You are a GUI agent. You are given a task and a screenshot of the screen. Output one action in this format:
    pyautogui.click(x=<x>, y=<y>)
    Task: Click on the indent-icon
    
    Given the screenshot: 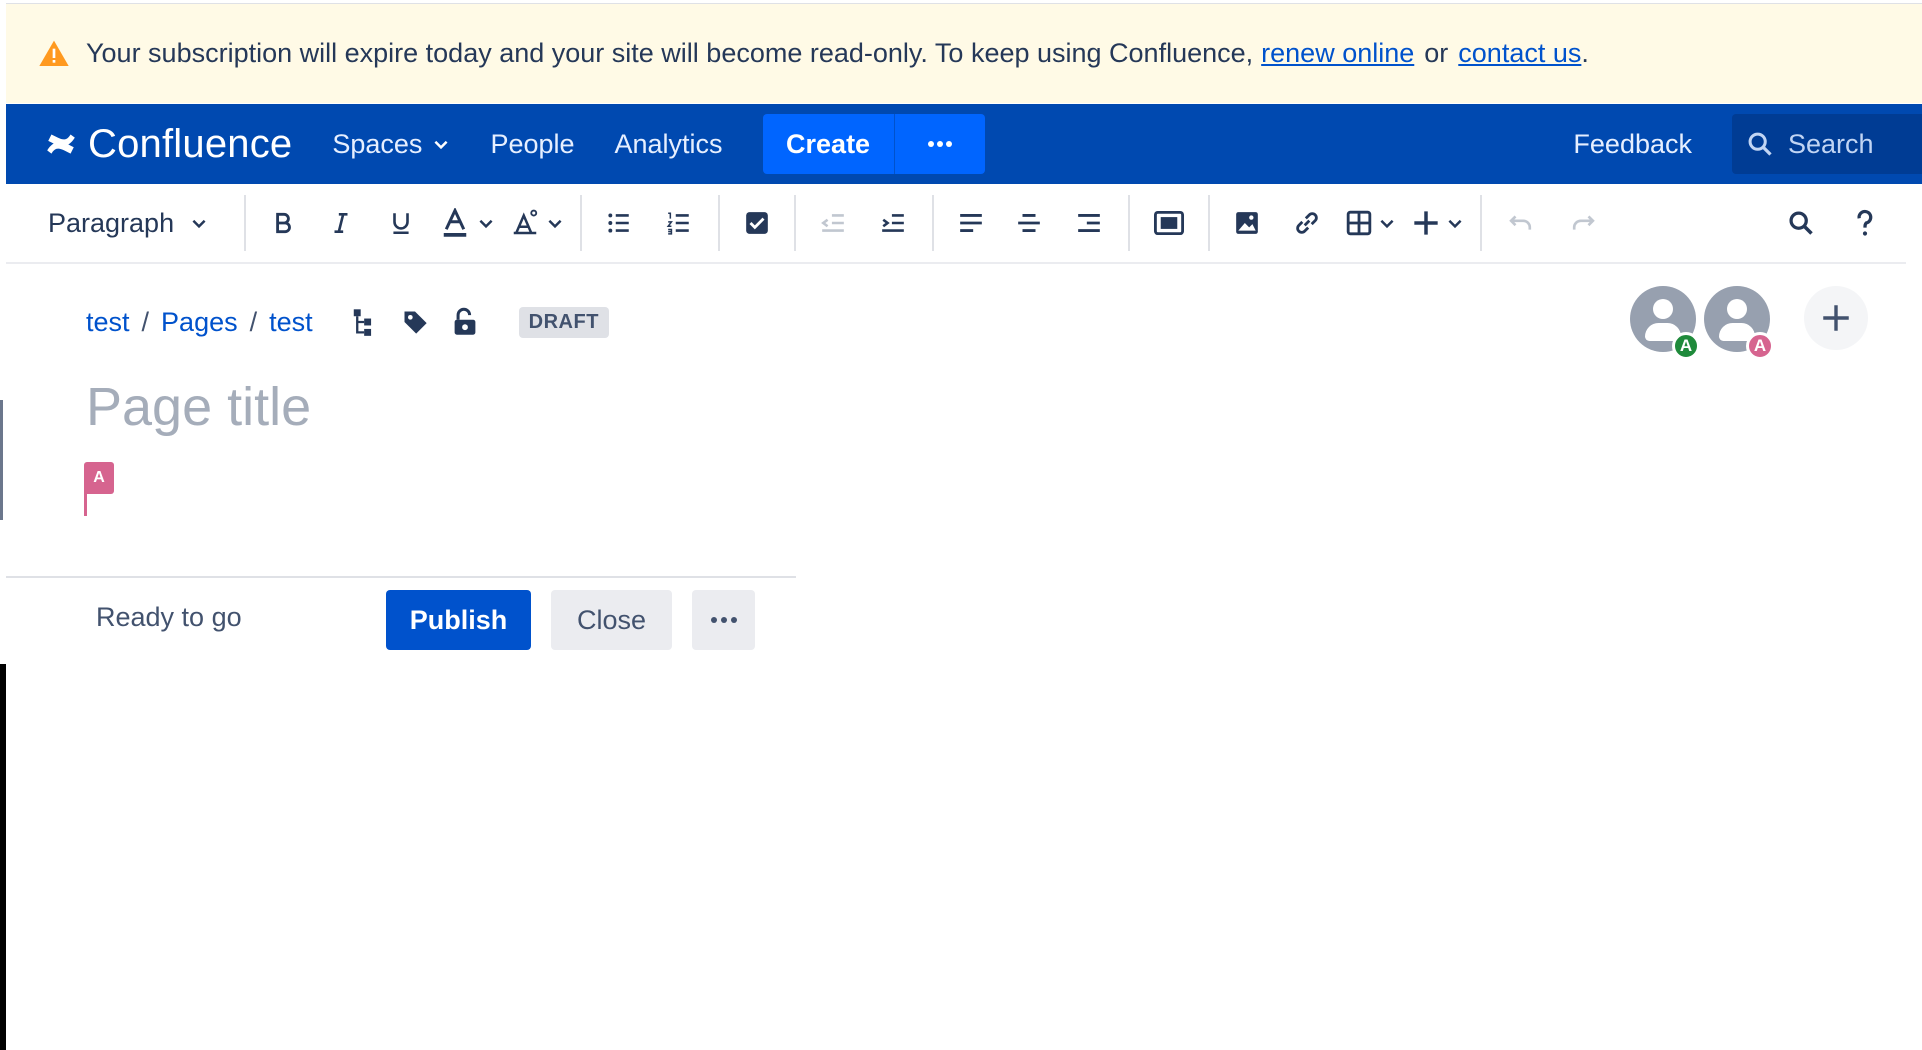 What is the action you would take?
    pyautogui.click(x=893, y=223)
    